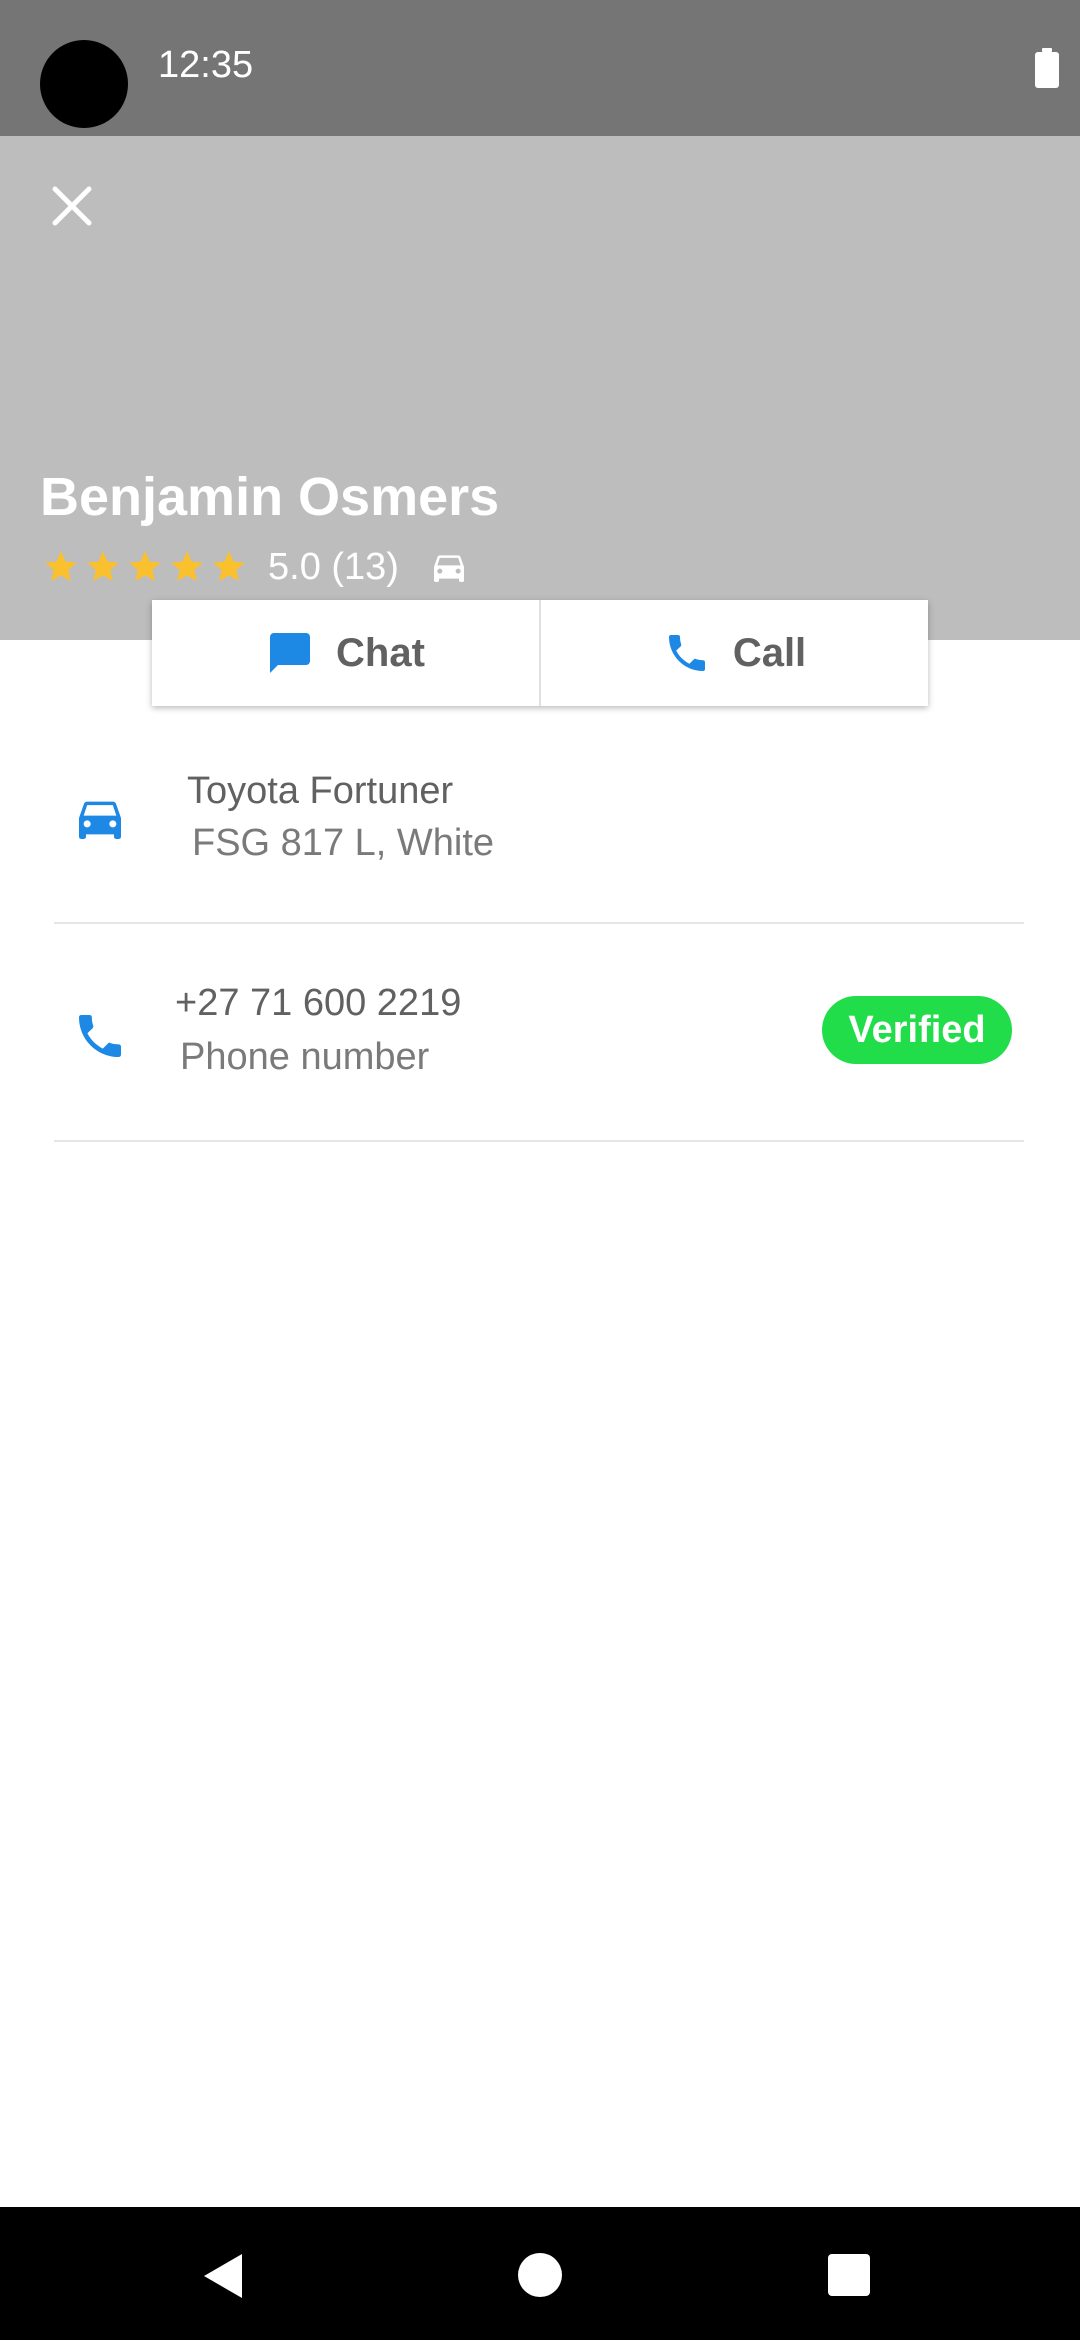 The height and width of the screenshot is (2340, 1080). I want to click on call-button: Call, so click(733, 653).